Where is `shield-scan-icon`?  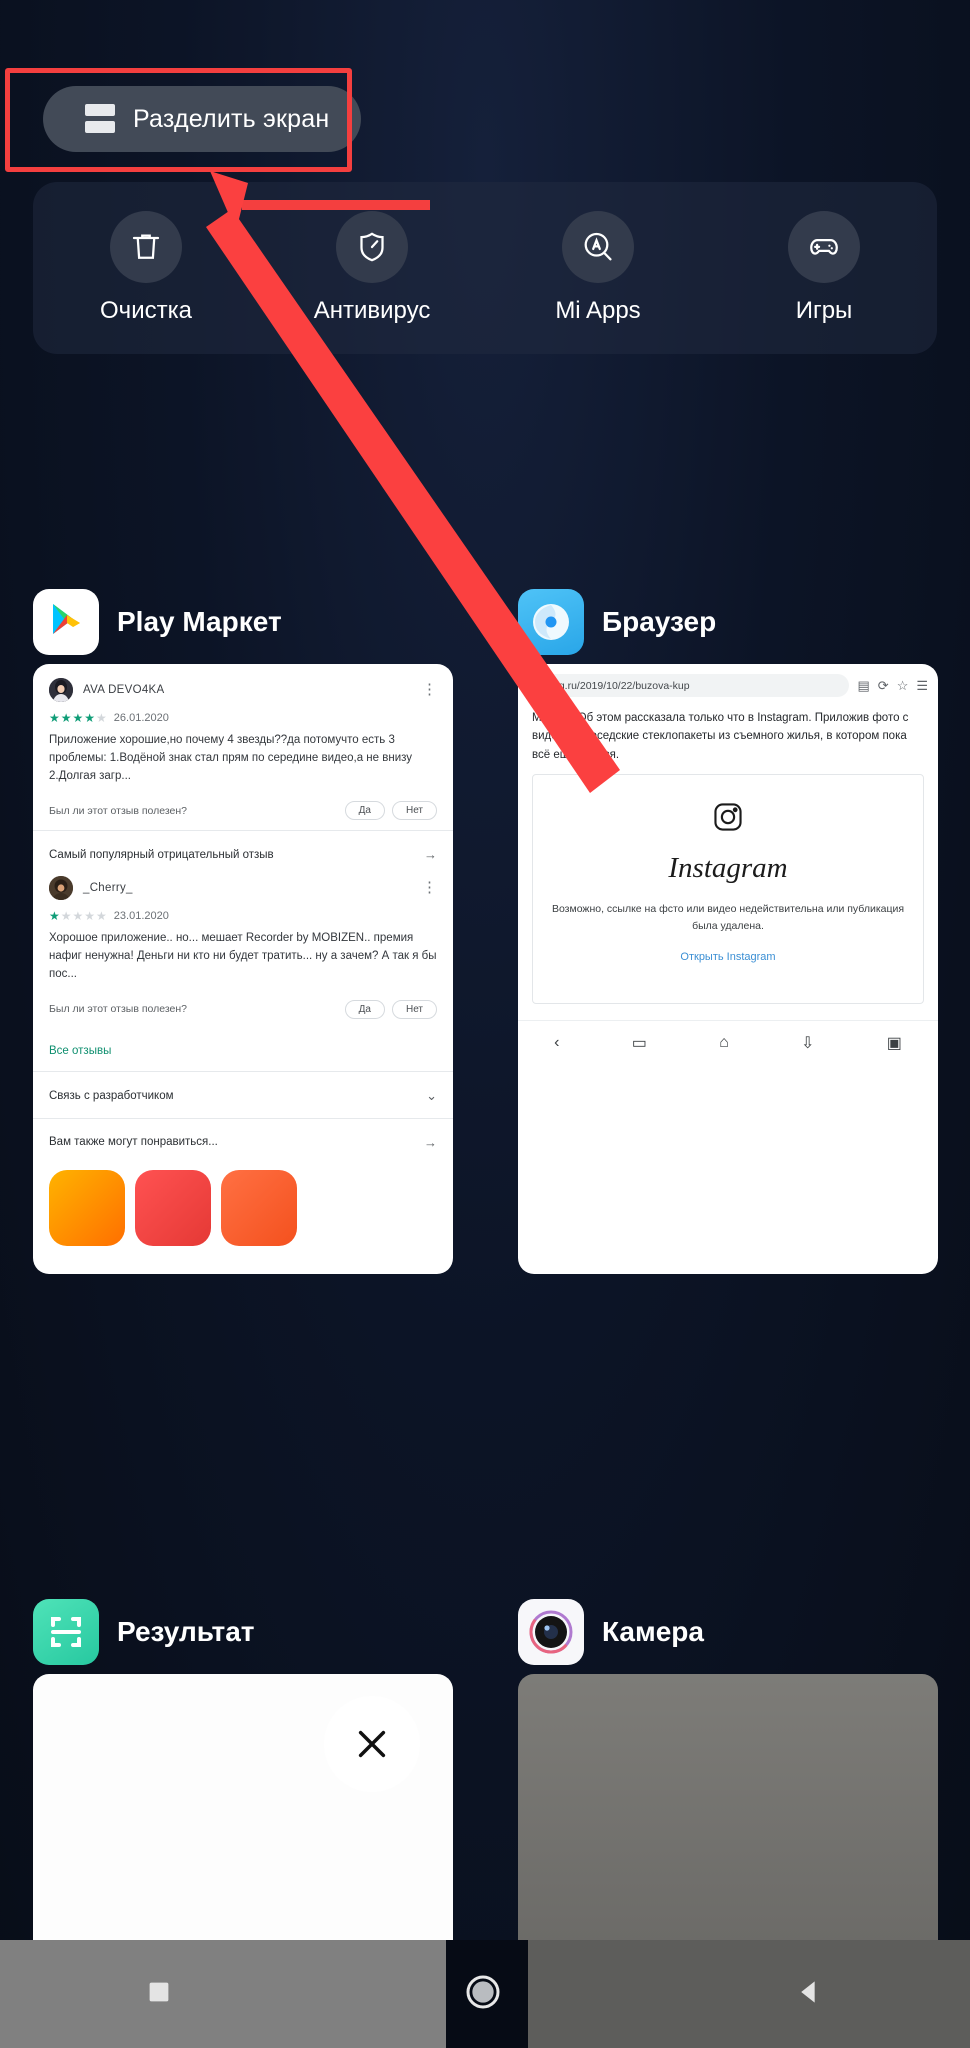 shield-scan-icon is located at coordinates (372, 247).